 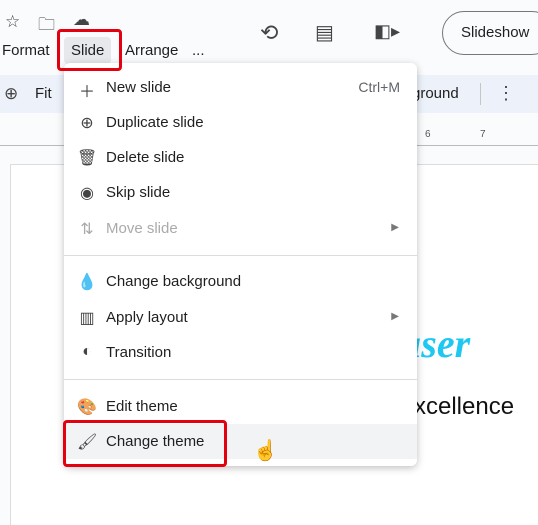 What do you see at coordinates (87, 229) in the screenshot?
I see `move-icon: ⇅` at bounding box center [87, 229].